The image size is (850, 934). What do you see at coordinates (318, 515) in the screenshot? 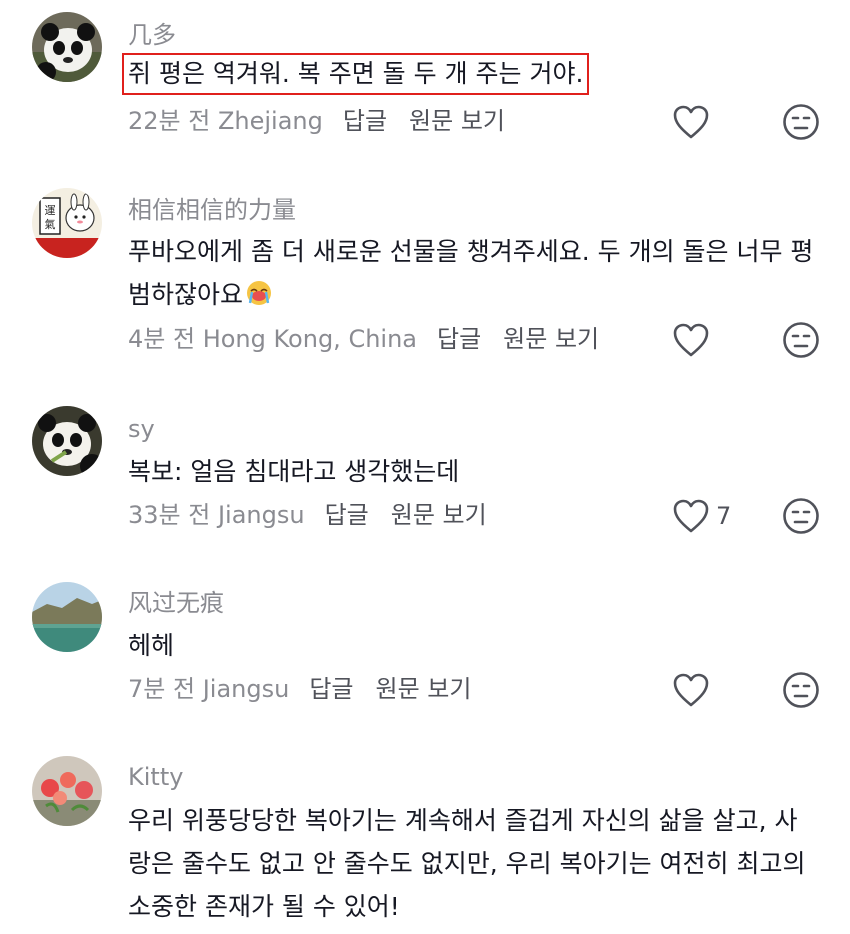
I see `comment-meta: 33분 전 Jiangsu 답글 원문 보기` at bounding box center [318, 515].